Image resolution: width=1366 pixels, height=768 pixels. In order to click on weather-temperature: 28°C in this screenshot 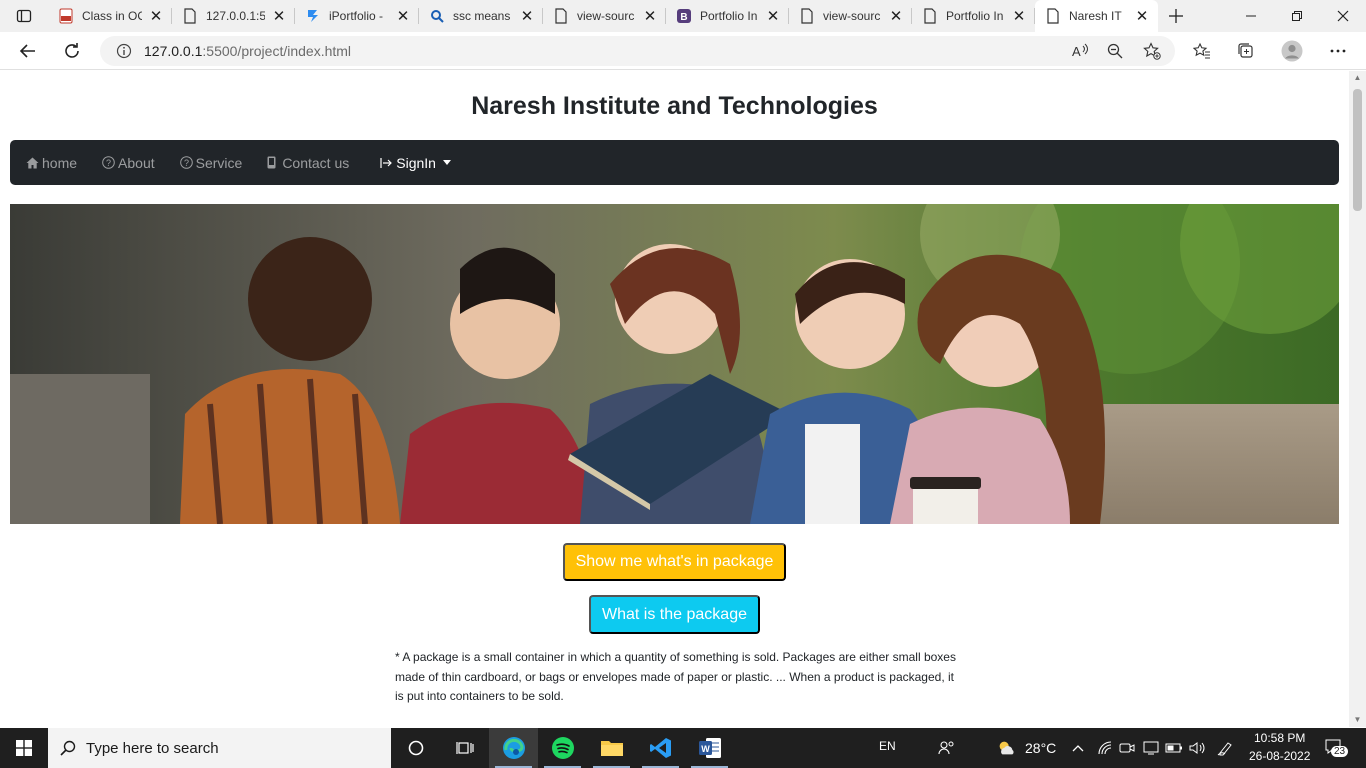, I will do `click(1040, 748)`.